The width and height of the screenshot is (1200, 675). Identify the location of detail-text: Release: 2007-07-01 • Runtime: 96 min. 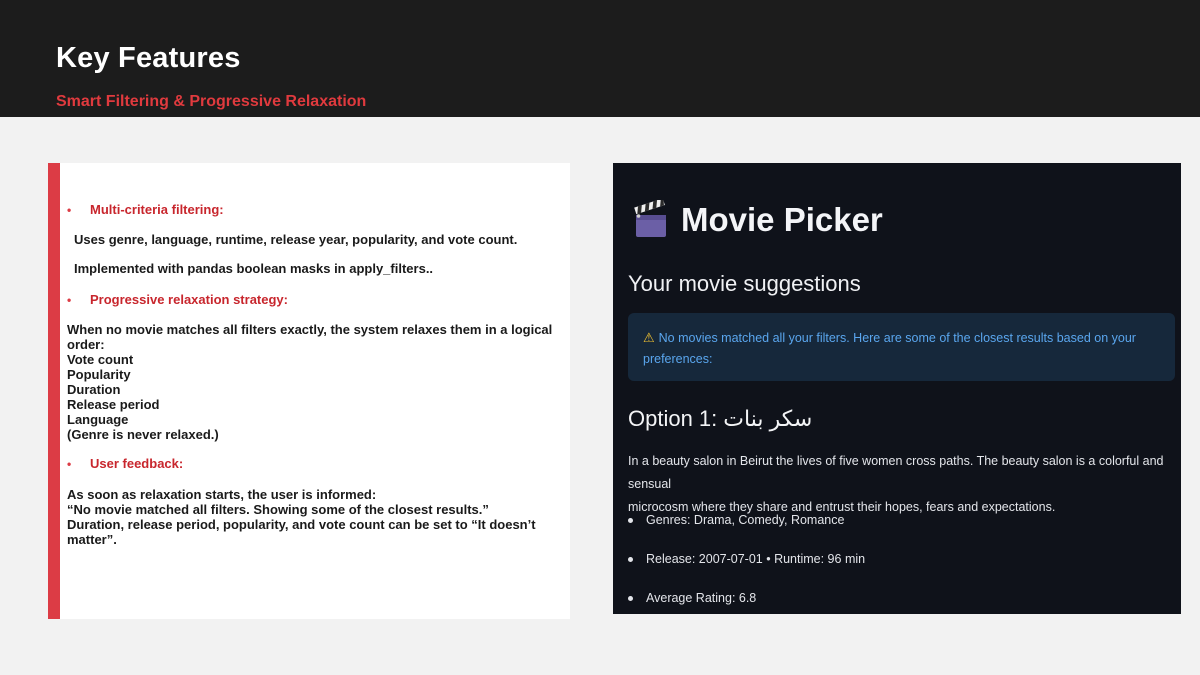
(756, 559).